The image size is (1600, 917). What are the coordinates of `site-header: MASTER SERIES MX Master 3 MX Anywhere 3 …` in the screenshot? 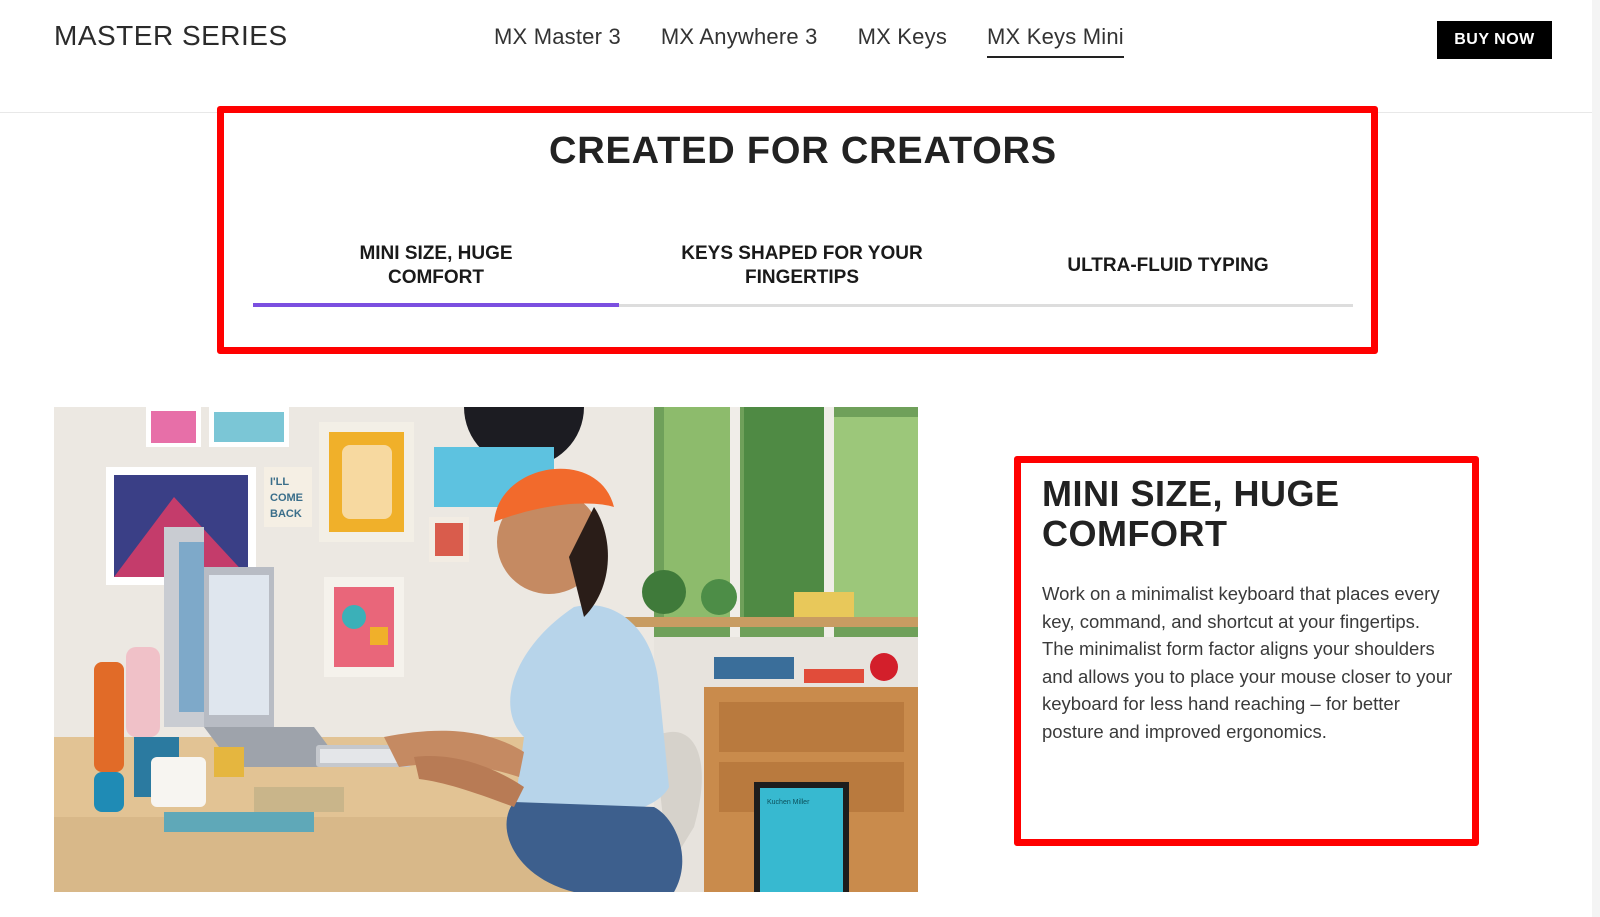 It's located at (800, 56).